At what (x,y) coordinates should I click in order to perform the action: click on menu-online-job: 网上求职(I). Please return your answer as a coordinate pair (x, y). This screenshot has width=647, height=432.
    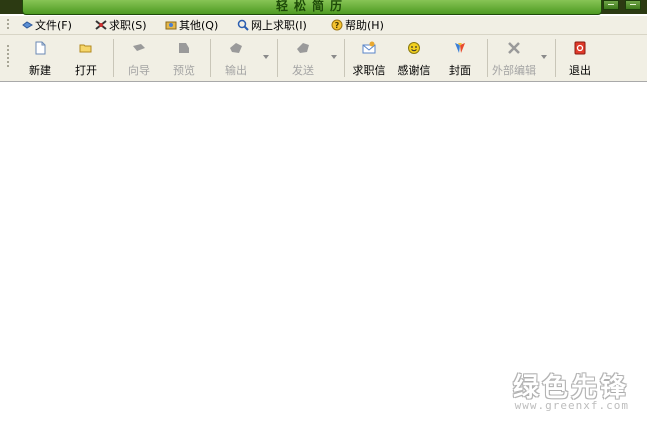
    Looking at the image, I should click on (272, 25).